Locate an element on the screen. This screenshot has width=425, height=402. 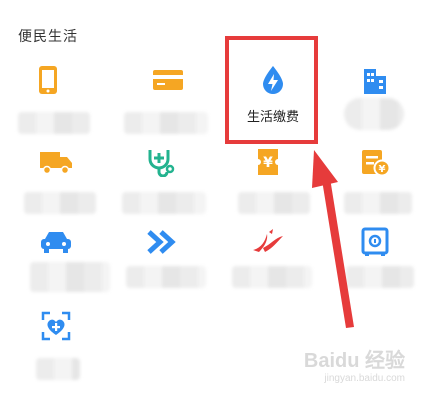
watermark: Baidu 经验 jingyan.baidu.com is located at coordinates (354, 364).